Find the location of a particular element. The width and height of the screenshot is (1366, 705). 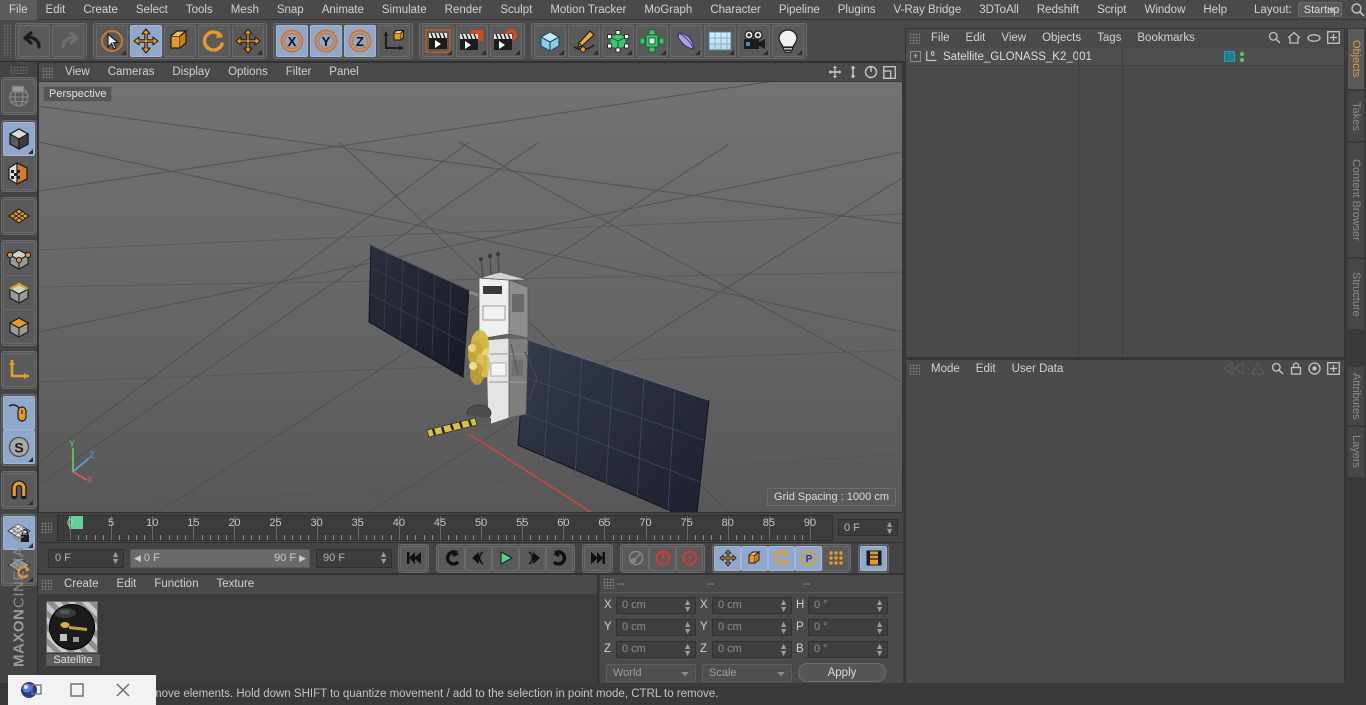

current-frame-input: 0 F ▲ ▼ is located at coordinates (86, 558).